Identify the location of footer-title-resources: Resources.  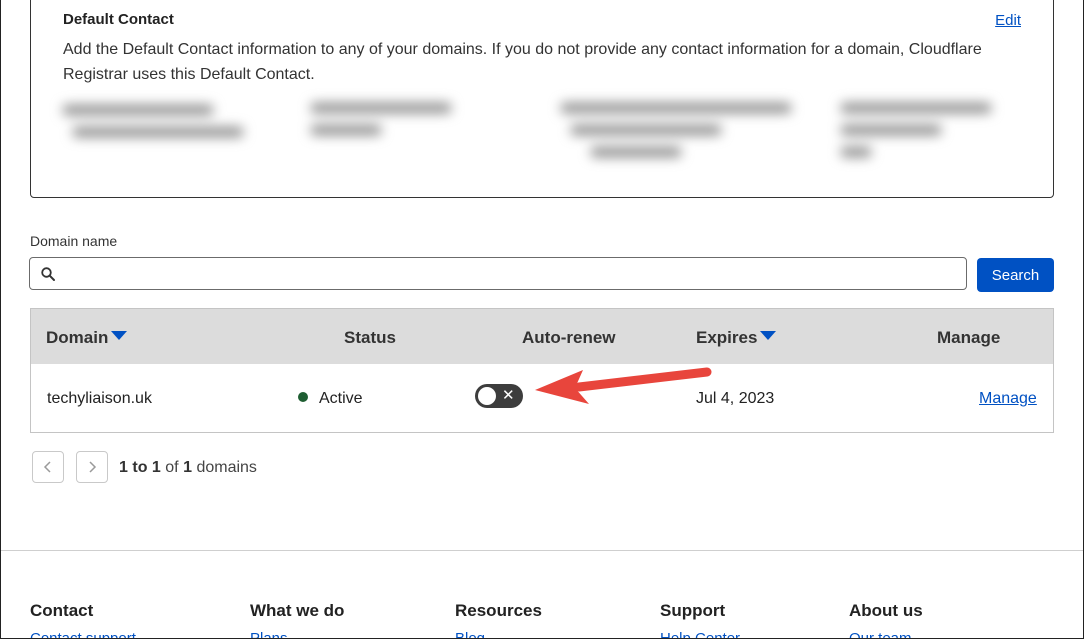
(498, 610).